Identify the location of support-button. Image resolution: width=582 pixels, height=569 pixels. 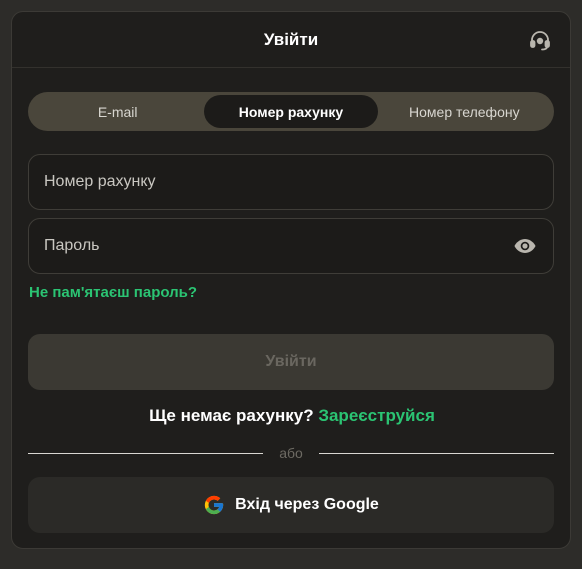
(540, 40).